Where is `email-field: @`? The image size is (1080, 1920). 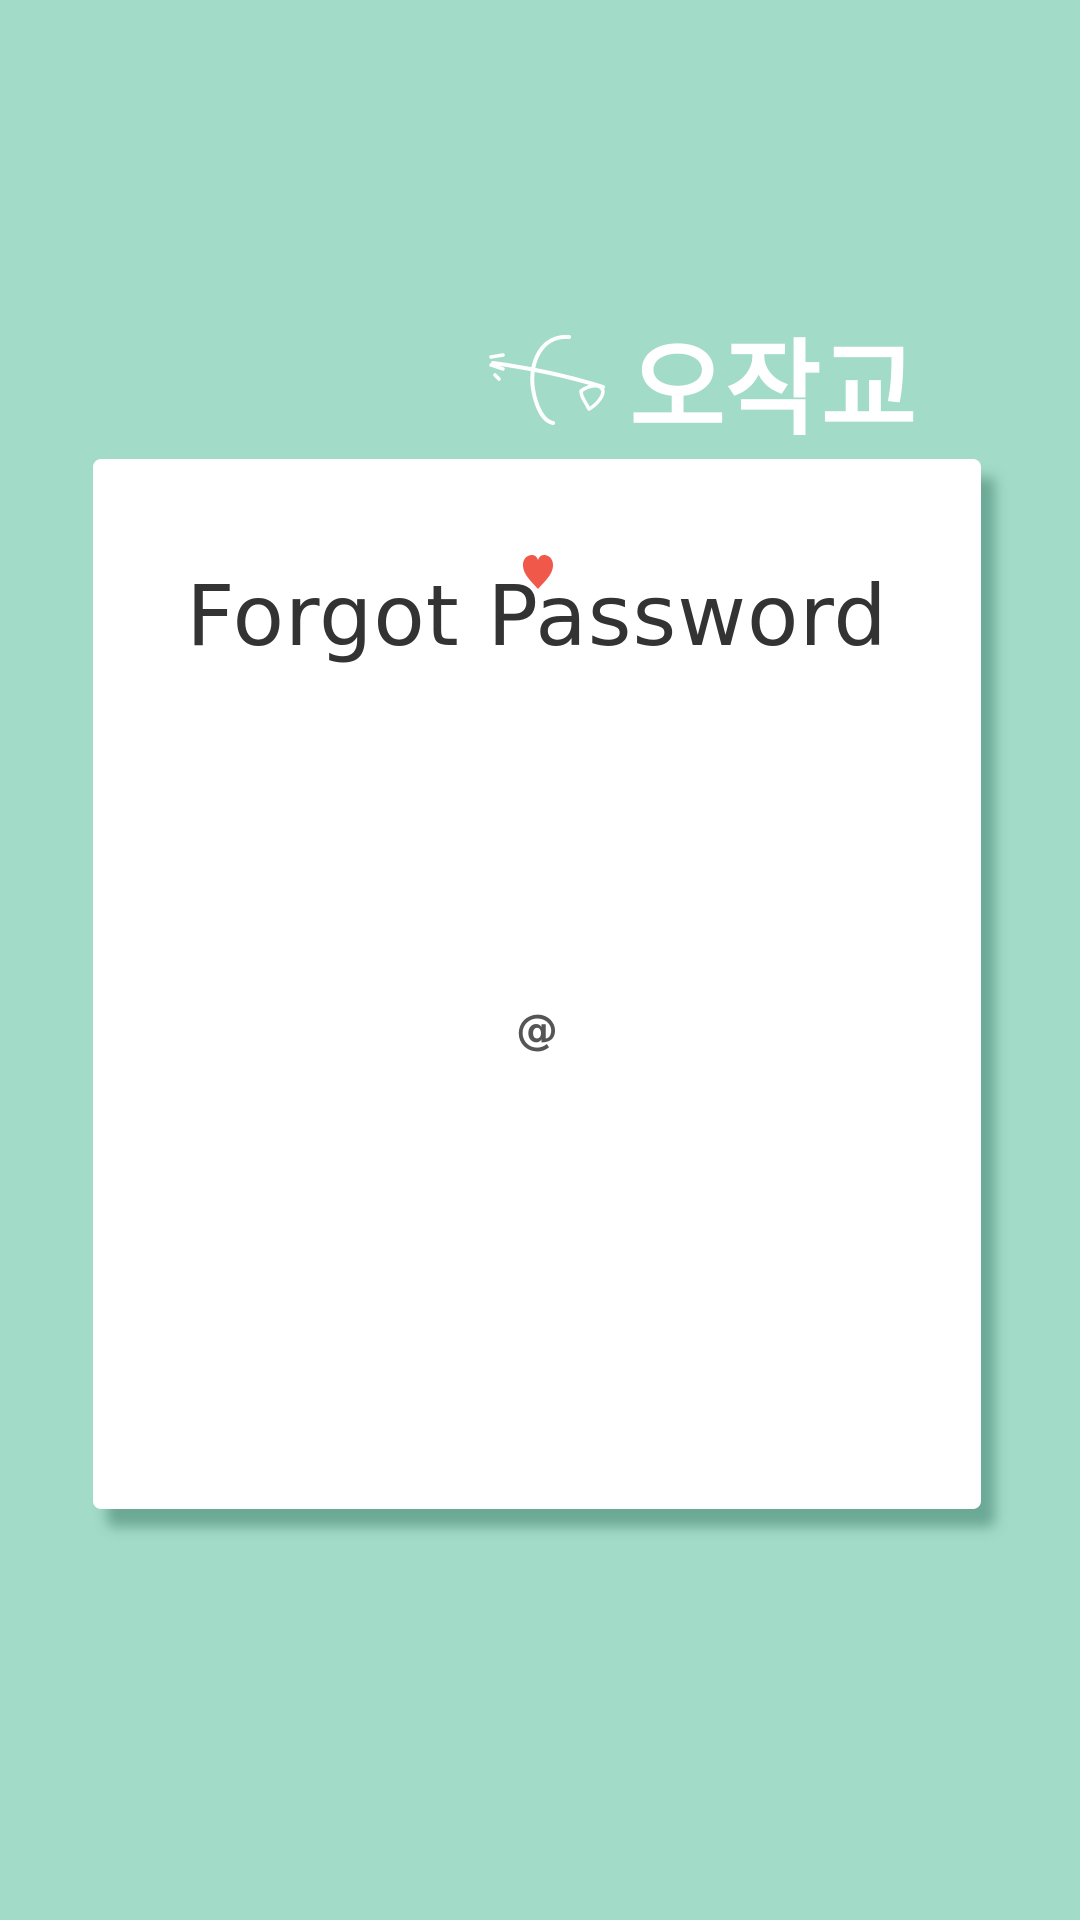
email-field: @ is located at coordinates (537, 1029).